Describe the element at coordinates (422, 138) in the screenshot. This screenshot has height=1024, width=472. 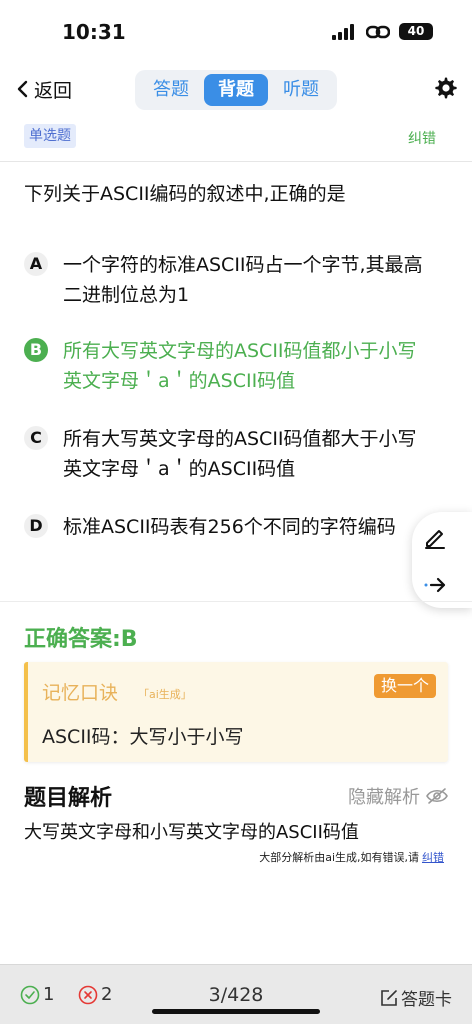
I see `report-error-link: 纠错` at that location.